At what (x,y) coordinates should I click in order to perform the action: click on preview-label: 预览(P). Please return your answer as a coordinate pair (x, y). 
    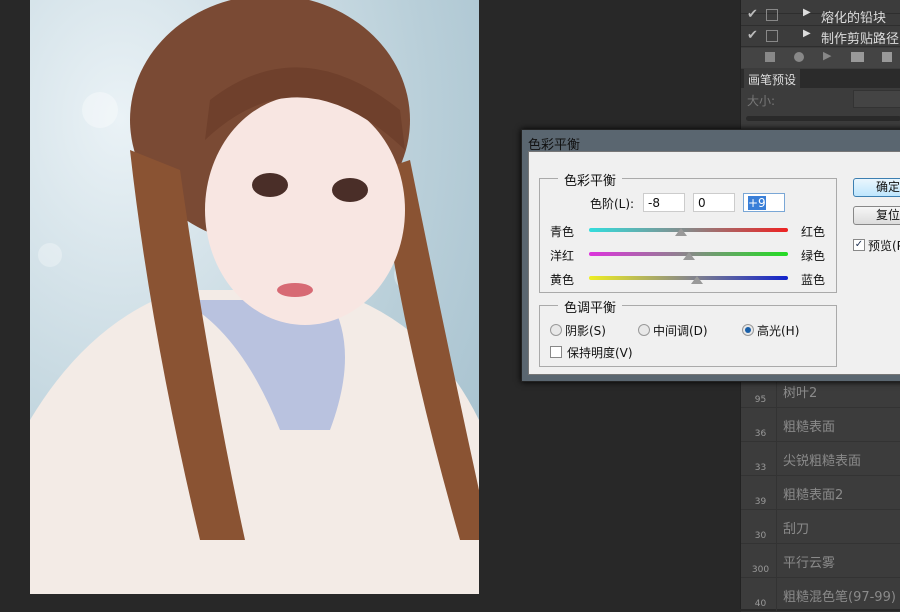
    Looking at the image, I should click on (884, 246).